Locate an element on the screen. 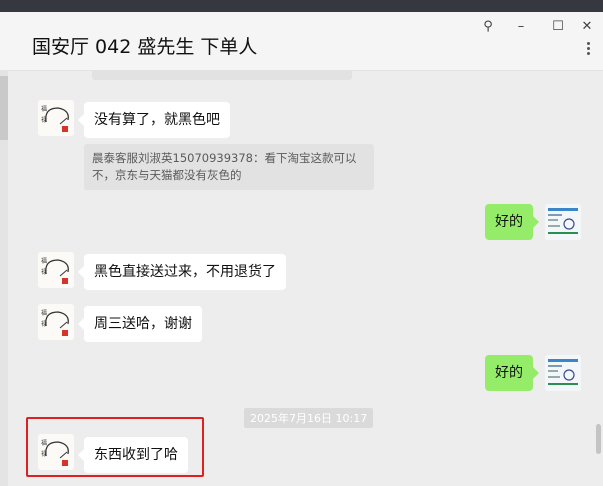 The height and width of the screenshot is (486, 603). window-top-bar is located at coordinates (301, 6).